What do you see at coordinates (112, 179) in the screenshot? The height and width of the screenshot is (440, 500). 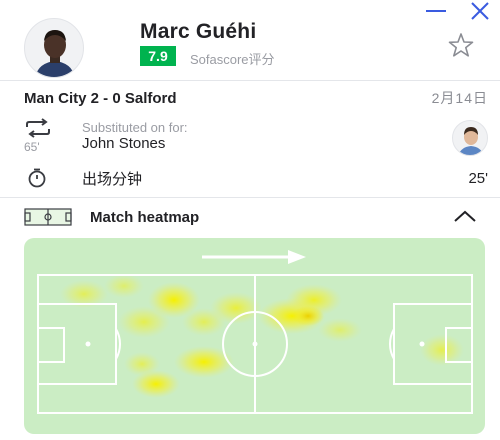 I see `minutes-played-label: 出场分钟` at bounding box center [112, 179].